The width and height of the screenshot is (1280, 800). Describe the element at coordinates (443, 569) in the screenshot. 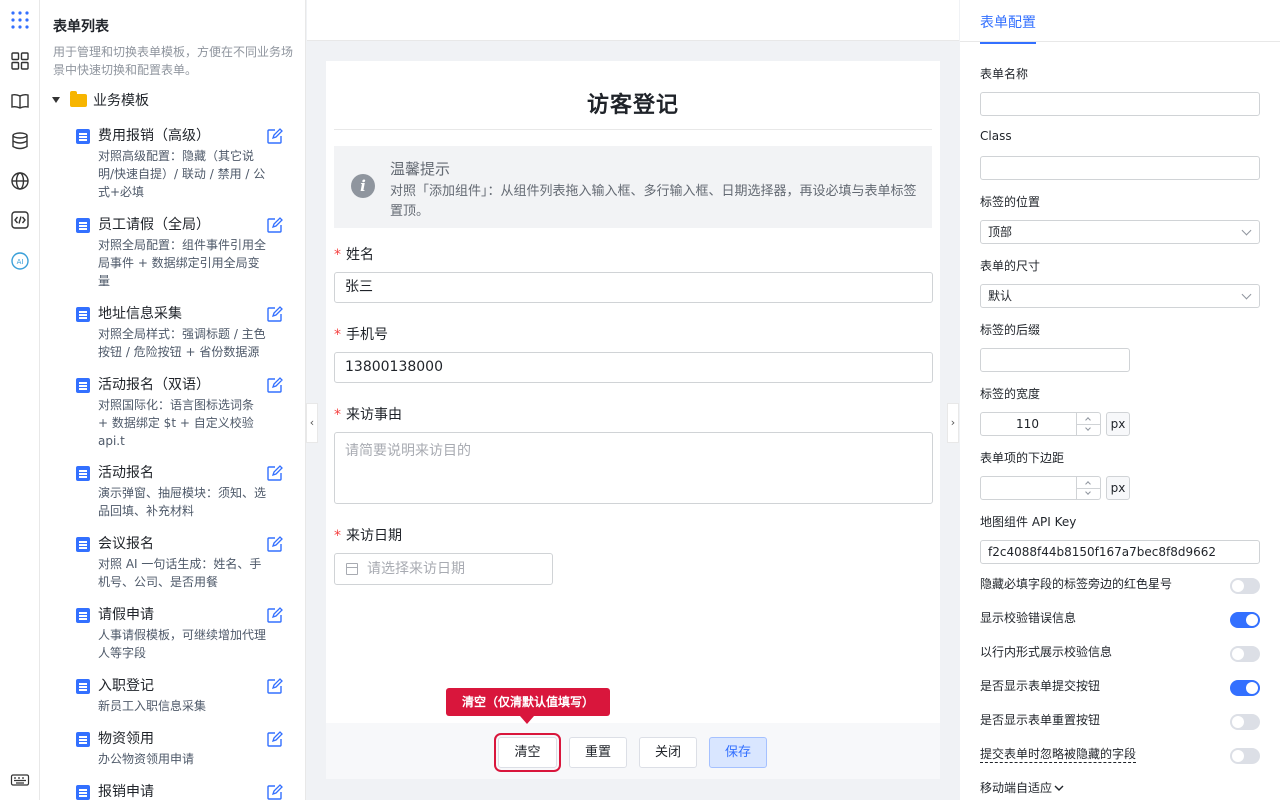

I see `date-picker: 请选择来访日期` at that location.